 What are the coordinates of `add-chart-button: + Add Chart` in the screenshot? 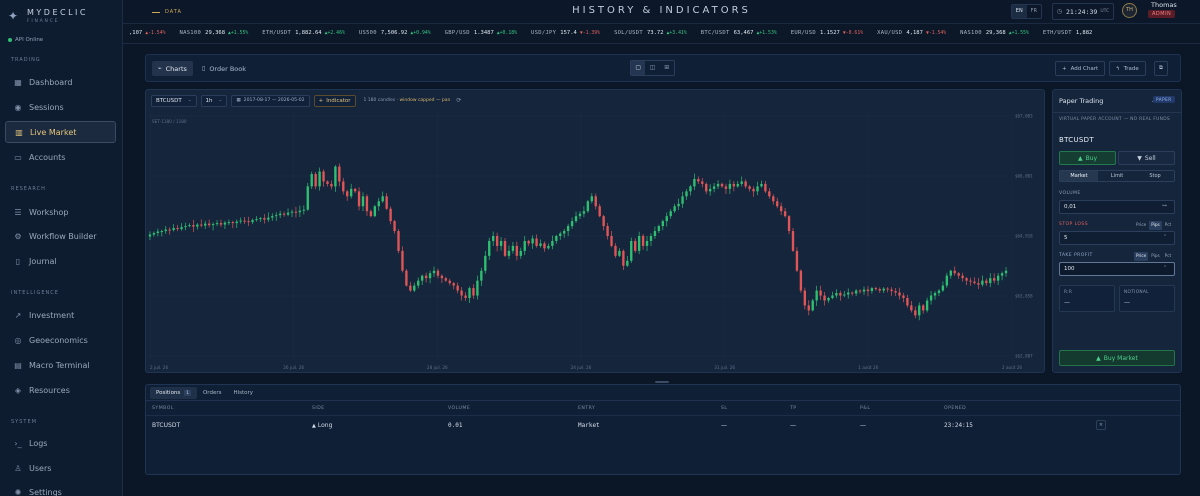 It's located at (1080, 68).